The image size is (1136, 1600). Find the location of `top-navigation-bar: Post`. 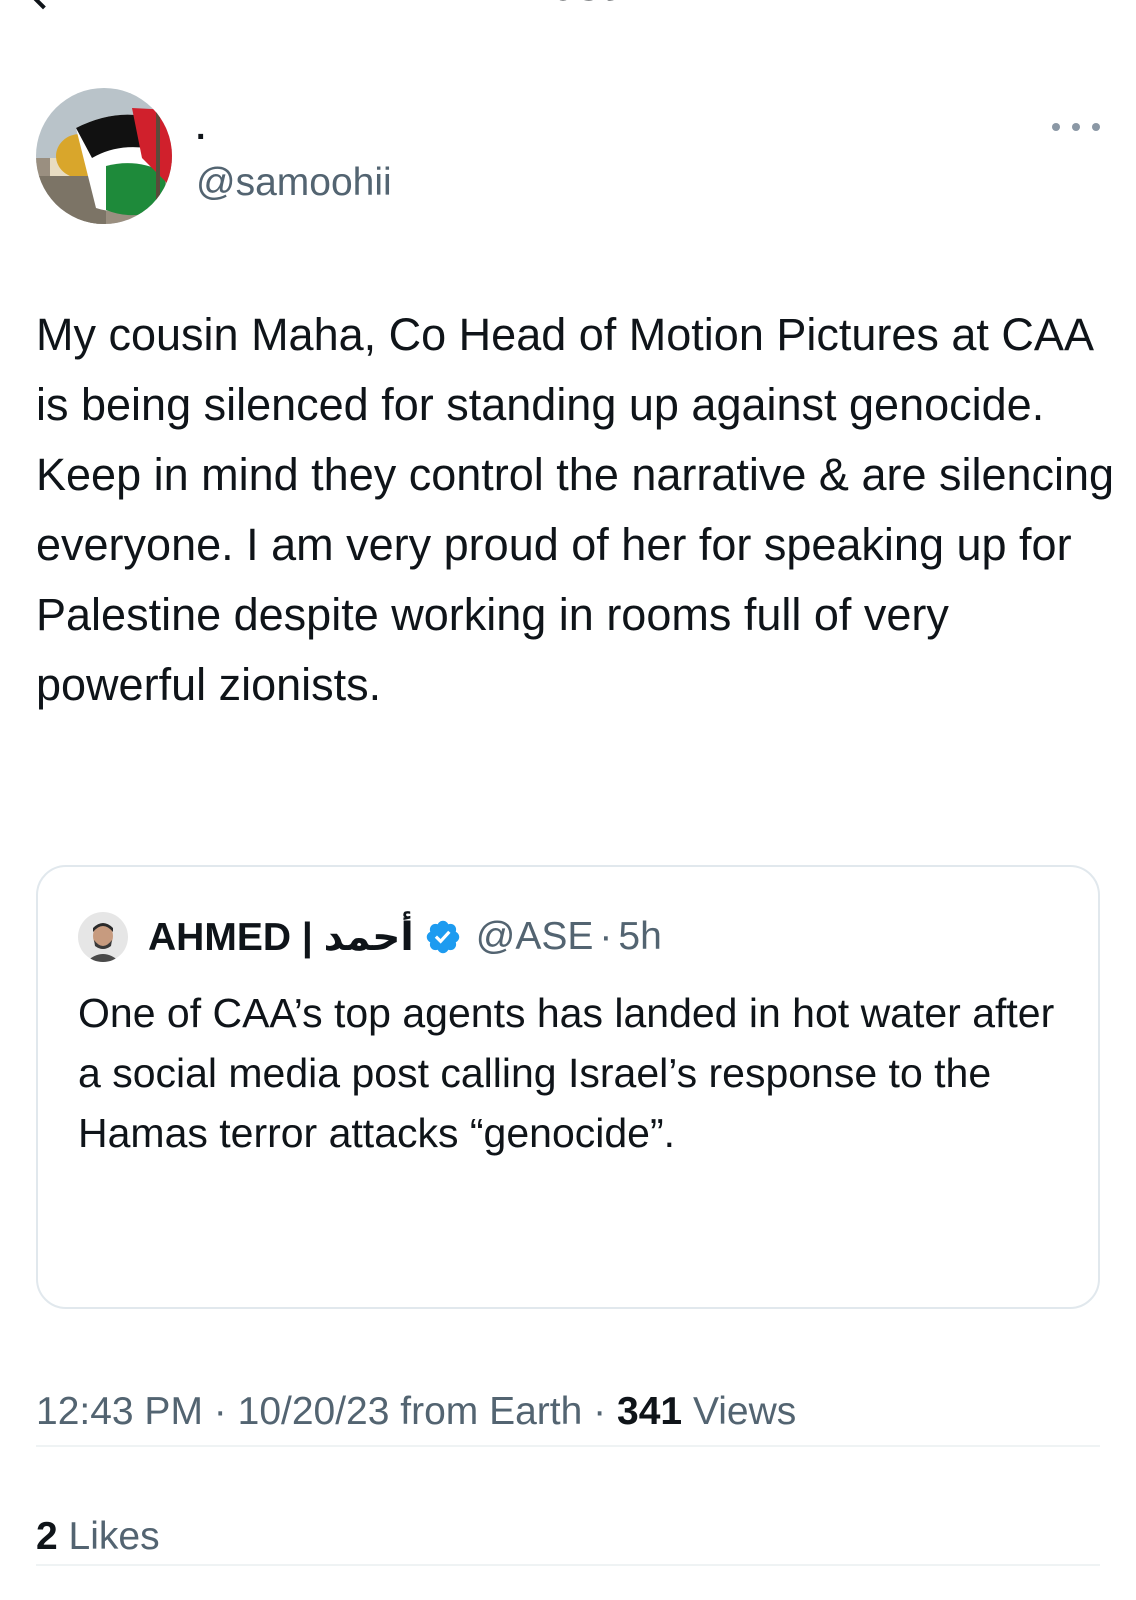

top-navigation-bar: Post is located at coordinates (568, 7).